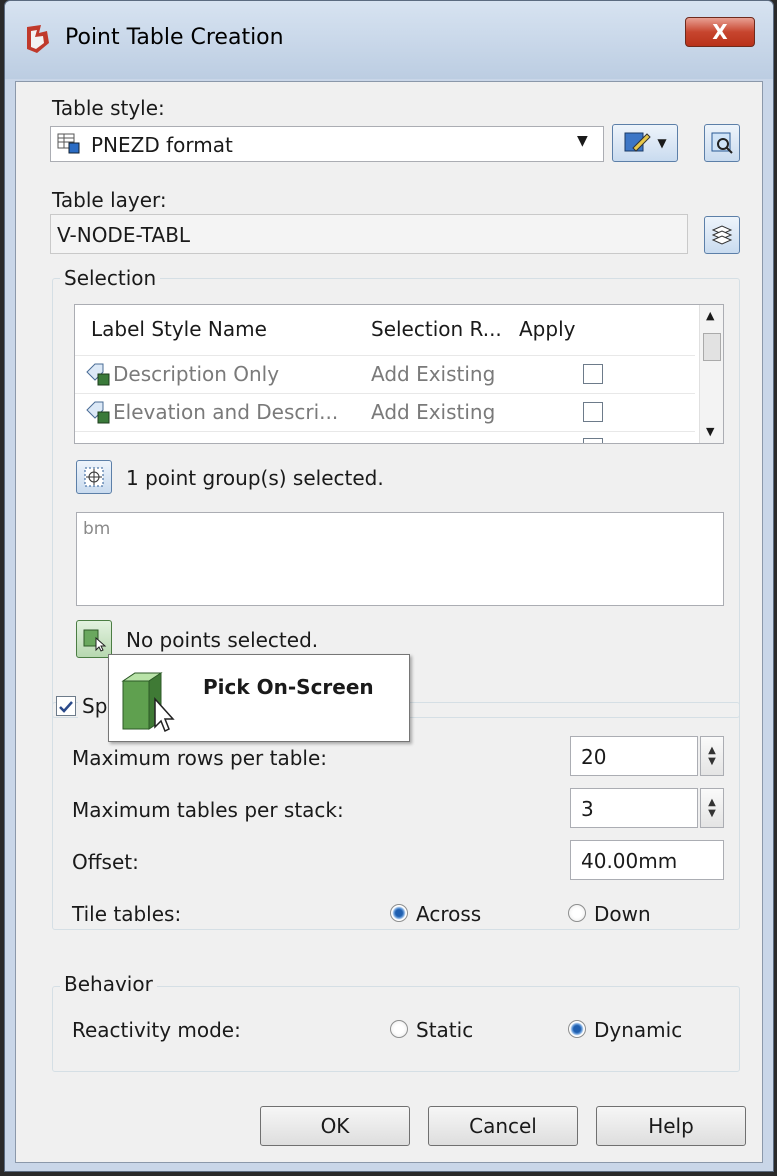  I want to click on window-title: Point Table Creation, so click(174, 37).